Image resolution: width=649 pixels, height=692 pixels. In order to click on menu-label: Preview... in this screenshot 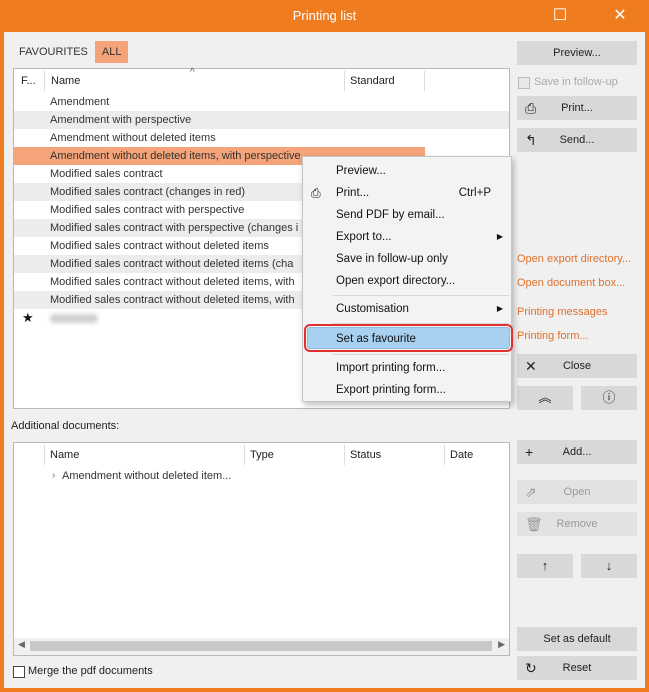, I will do `click(361, 171)`.